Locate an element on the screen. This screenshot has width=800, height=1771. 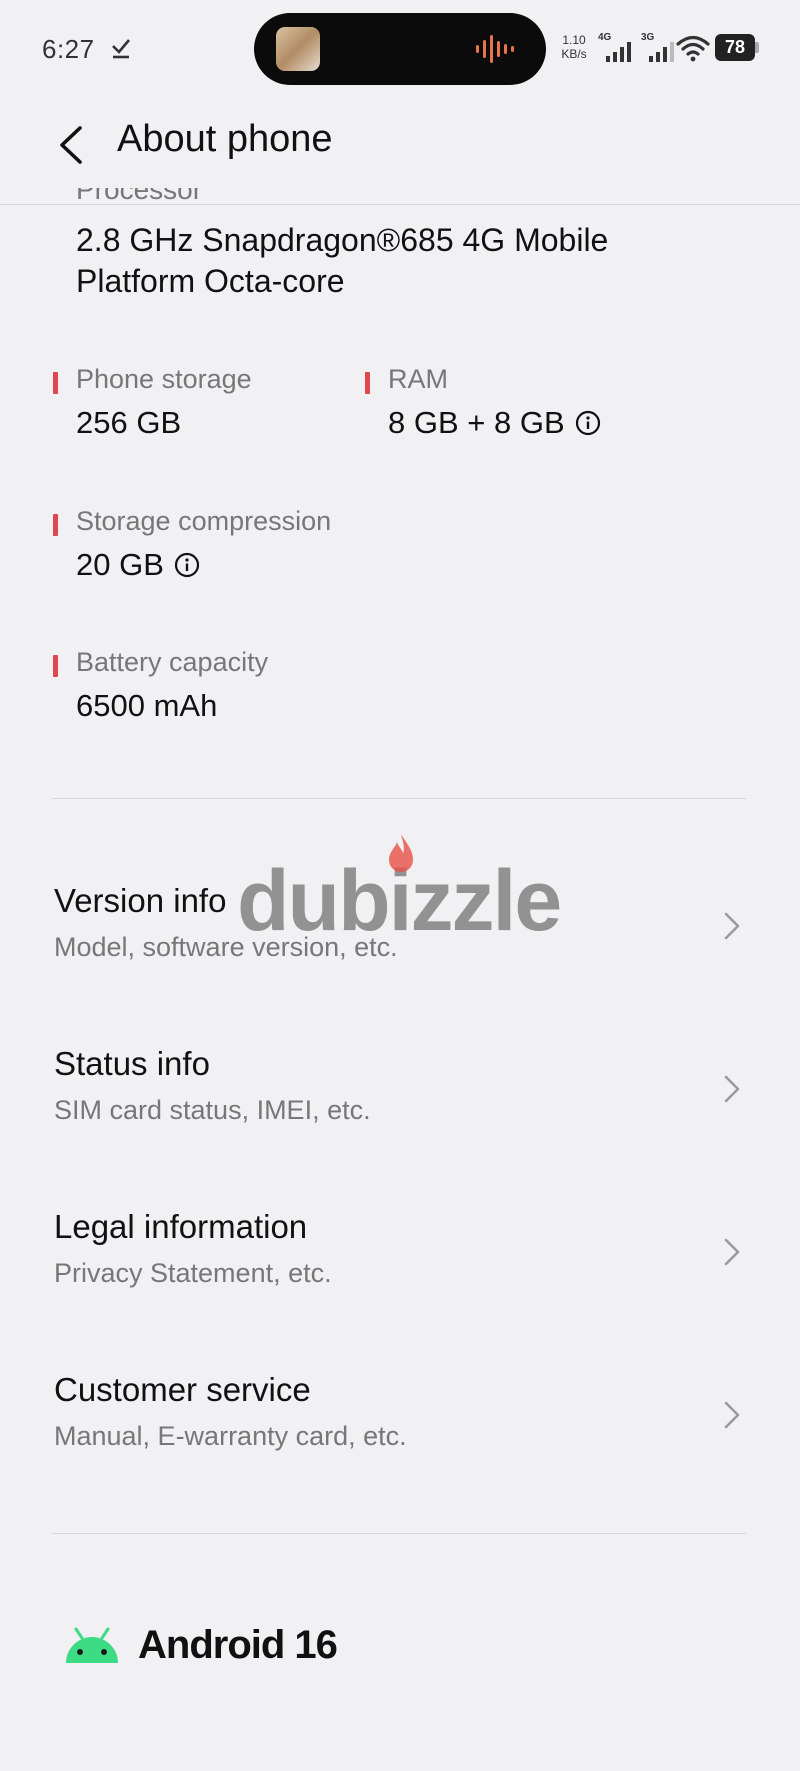
spec-label: Phone storage is located at coordinates (164, 379).